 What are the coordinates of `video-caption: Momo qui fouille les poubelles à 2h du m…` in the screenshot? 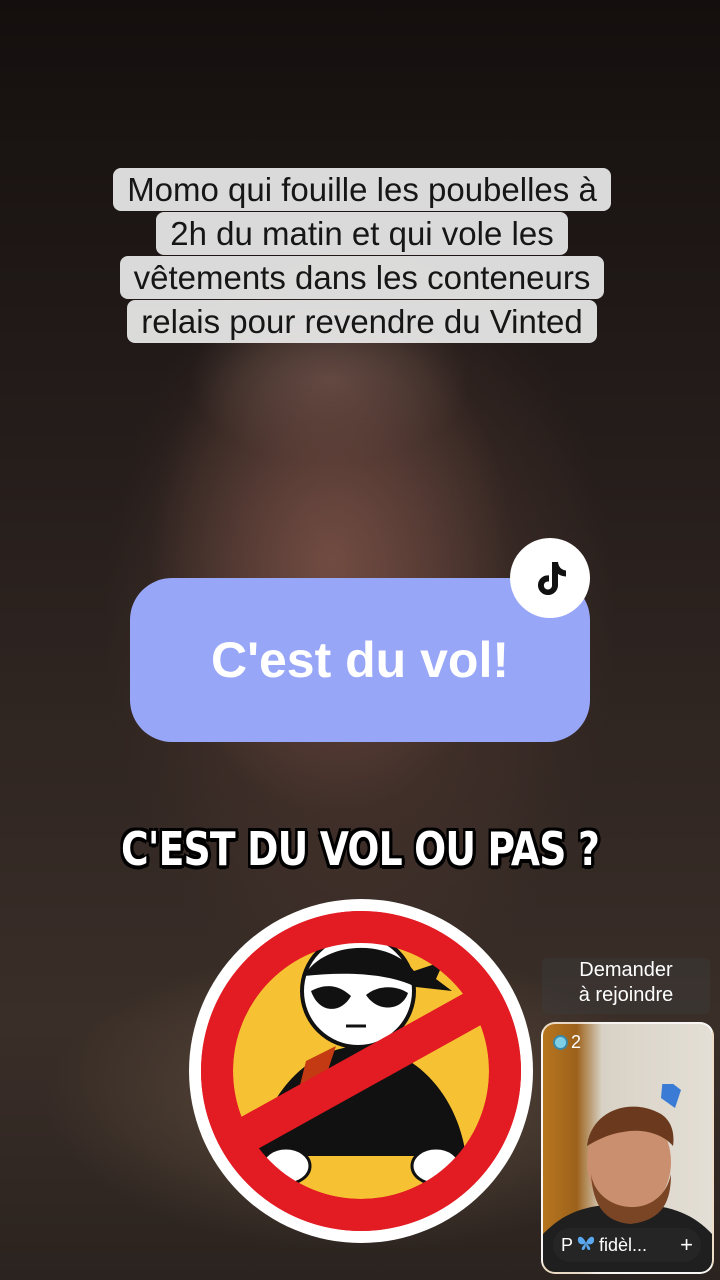 It's located at (362, 256).